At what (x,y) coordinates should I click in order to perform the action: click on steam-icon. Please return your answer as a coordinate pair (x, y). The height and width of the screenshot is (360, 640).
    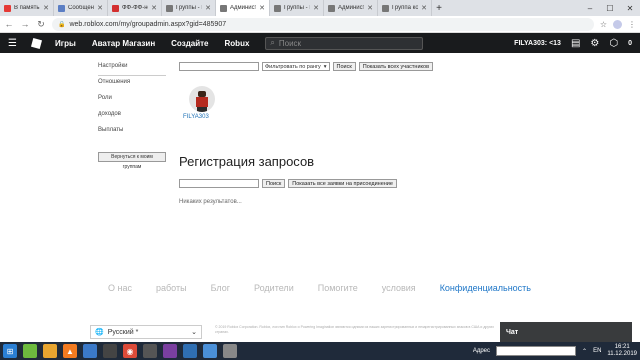
    Looking at the image, I should click on (90, 351).